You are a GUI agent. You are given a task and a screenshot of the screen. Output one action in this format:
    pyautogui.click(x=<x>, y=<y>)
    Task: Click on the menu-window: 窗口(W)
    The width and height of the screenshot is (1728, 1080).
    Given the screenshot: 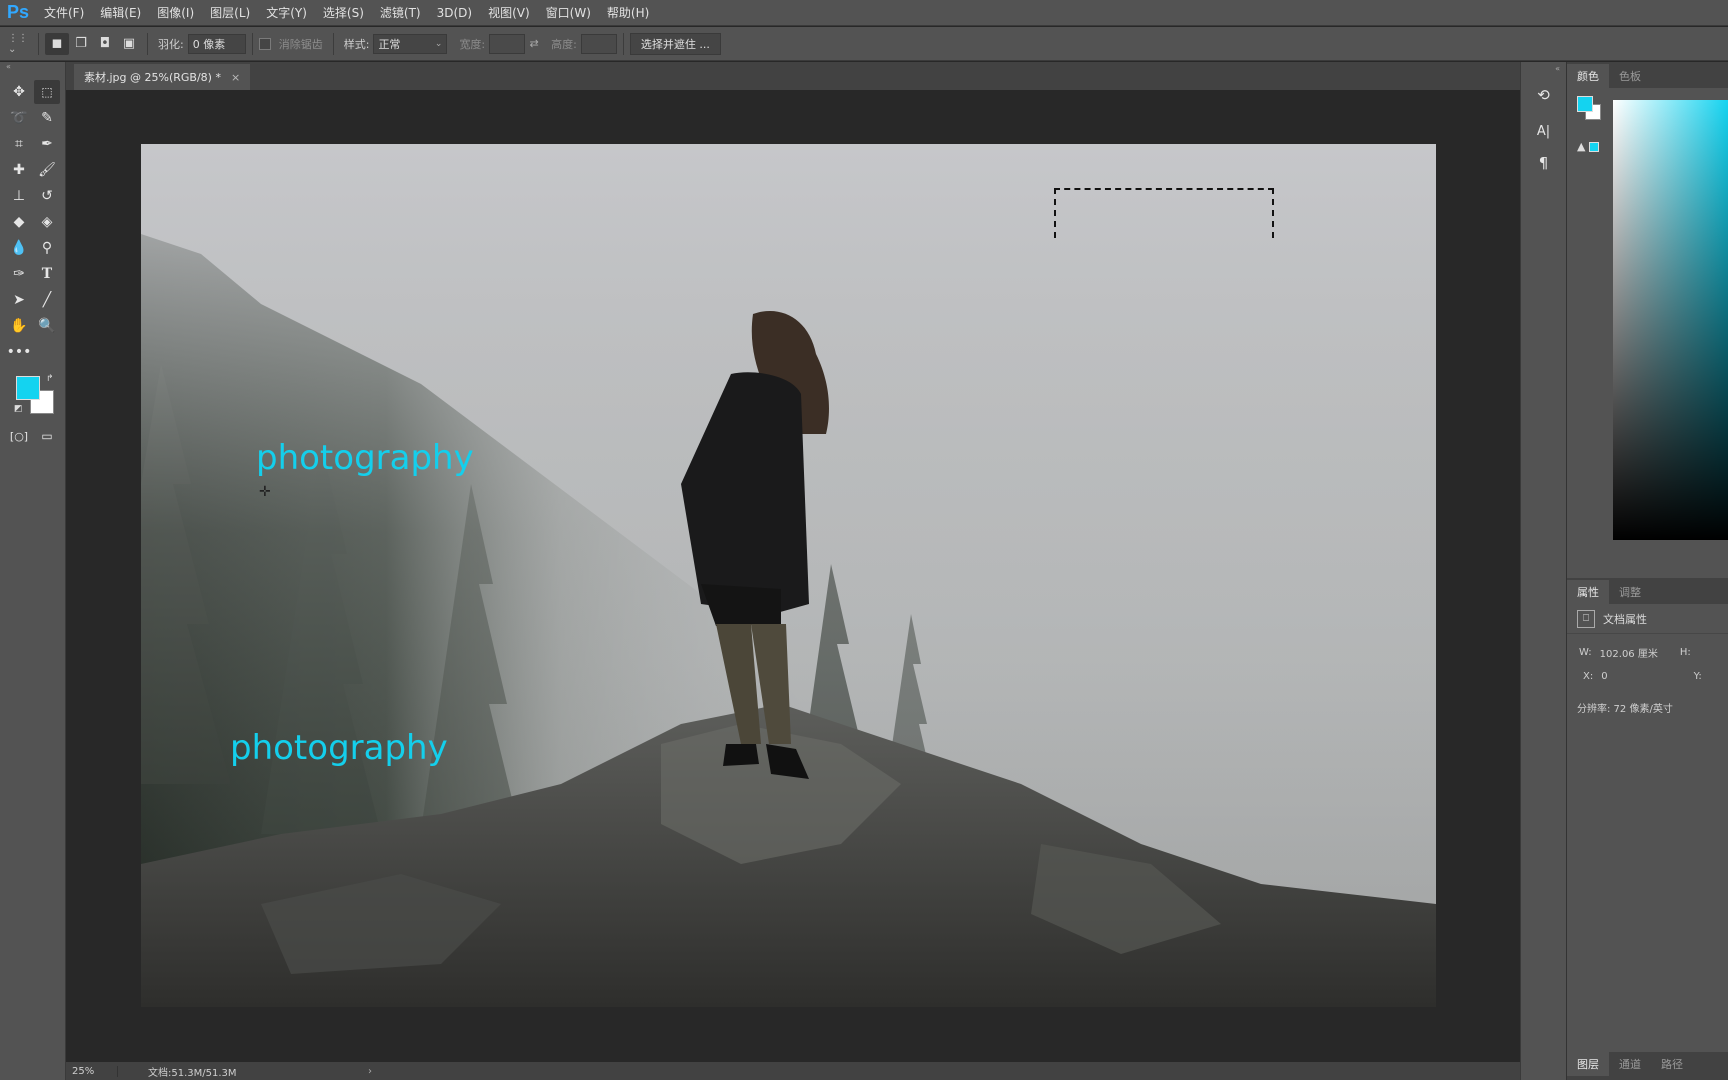 What is the action you would take?
    pyautogui.click(x=568, y=12)
    